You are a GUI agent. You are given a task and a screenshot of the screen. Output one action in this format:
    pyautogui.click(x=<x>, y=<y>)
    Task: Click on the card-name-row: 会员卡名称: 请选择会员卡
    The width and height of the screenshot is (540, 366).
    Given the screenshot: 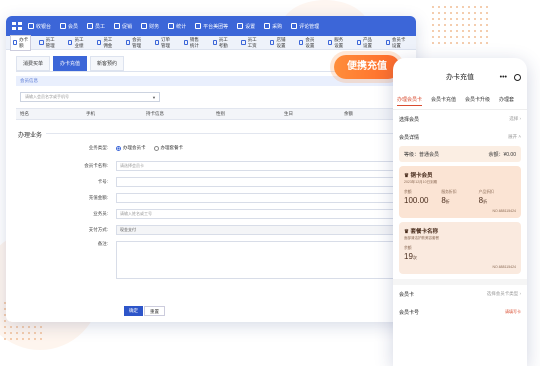 What is the action you would take?
    pyautogui.click(x=231, y=166)
    